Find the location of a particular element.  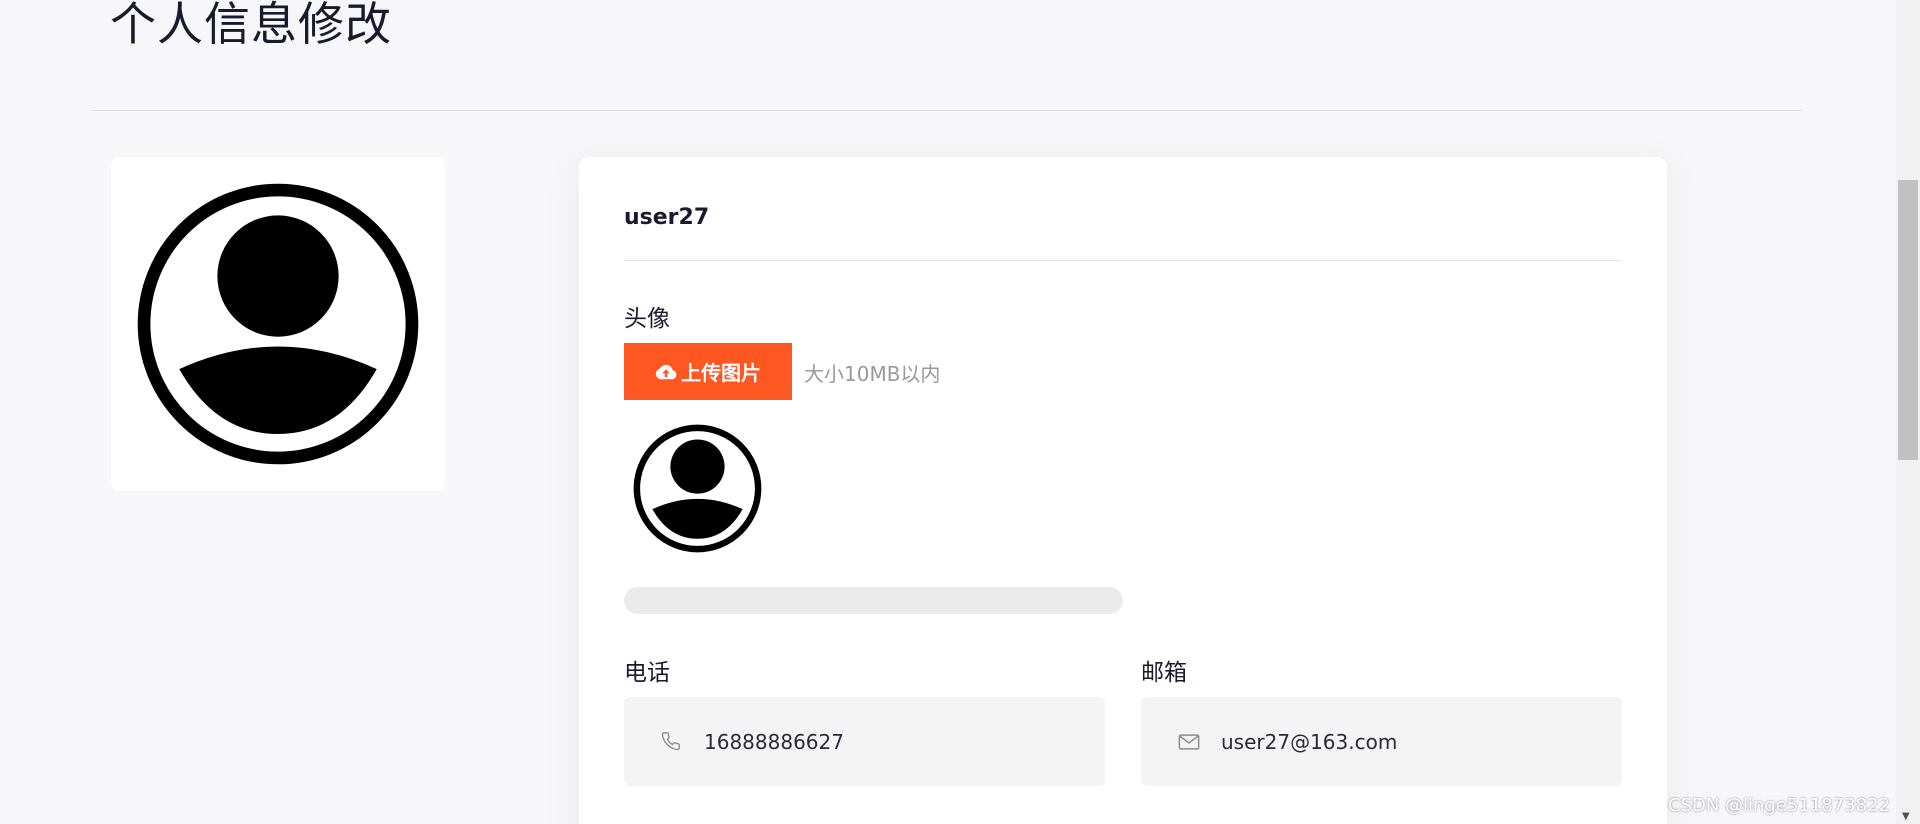

email-field is located at coordinates (1381, 741).